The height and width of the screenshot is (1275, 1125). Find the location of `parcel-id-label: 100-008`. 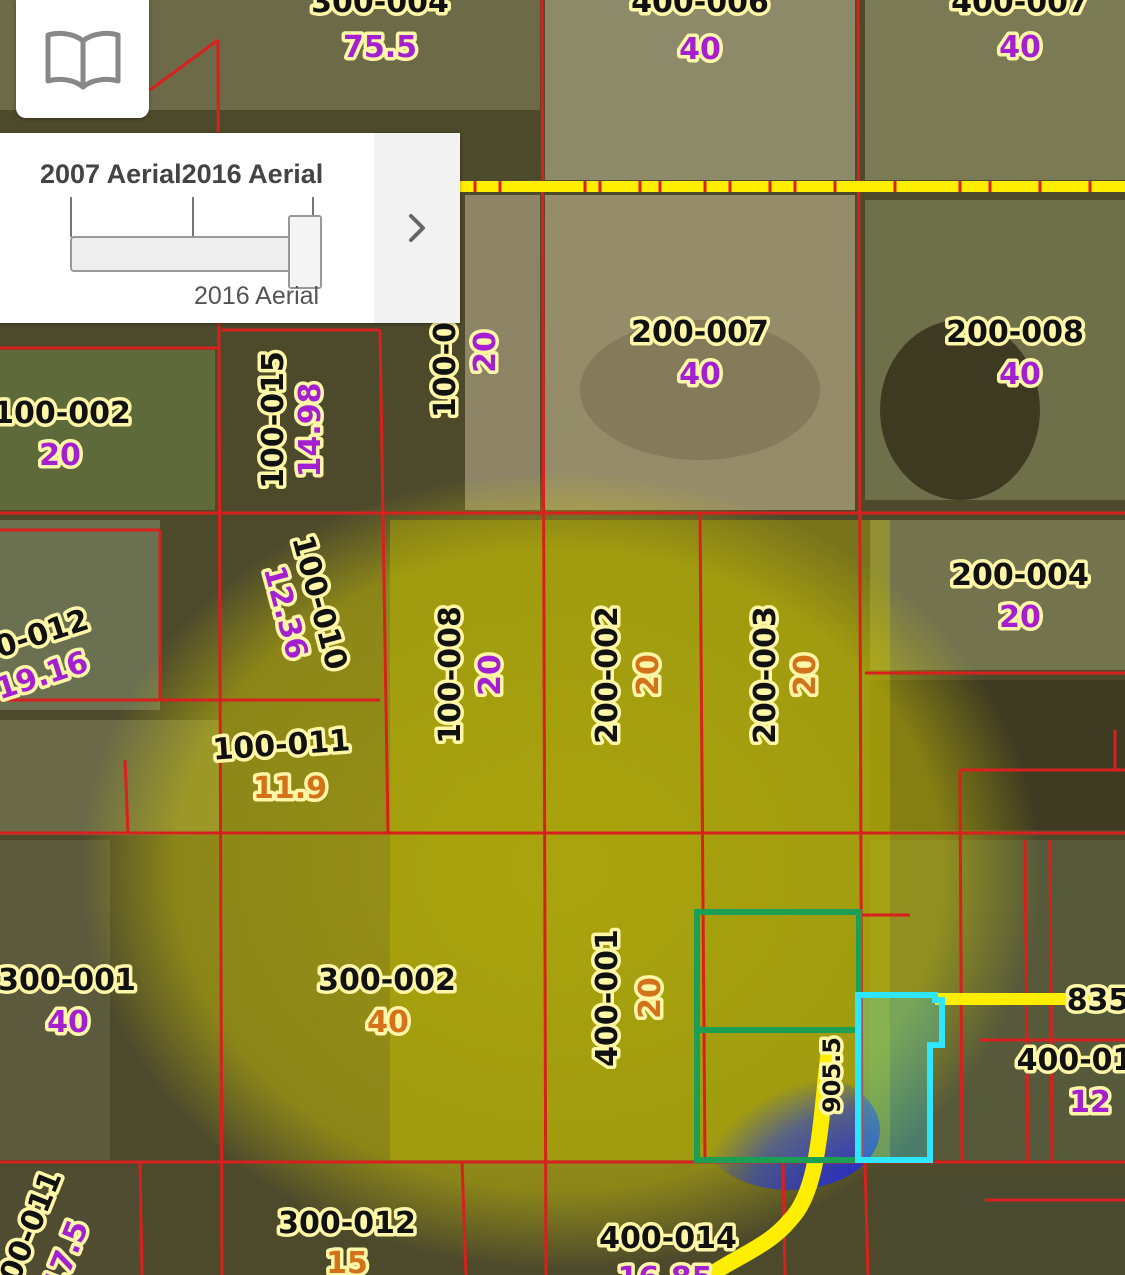

parcel-id-label: 100-008 is located at coordinates (450, 675).